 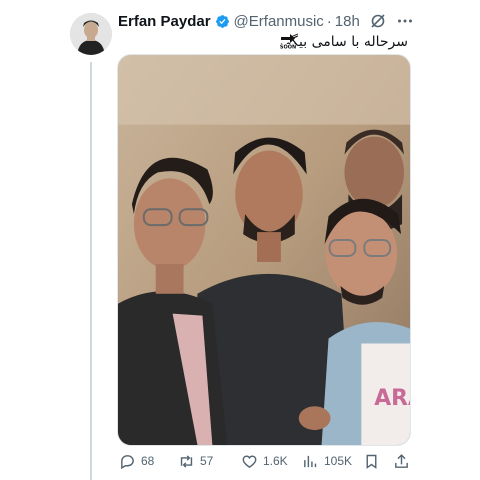 I want to click on tweet-actions: 68 57 1.6K 105K, so click(x=264, y=461).